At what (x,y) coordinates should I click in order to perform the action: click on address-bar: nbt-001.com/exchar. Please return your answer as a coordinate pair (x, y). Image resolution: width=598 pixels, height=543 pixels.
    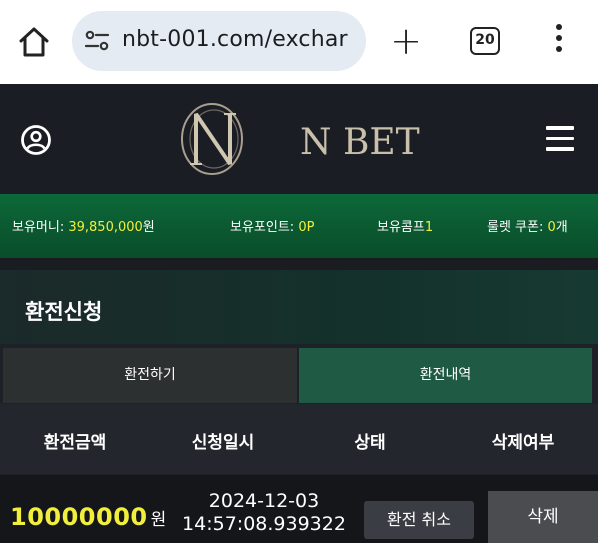
    Looking at the image, I should click on (219, 41).